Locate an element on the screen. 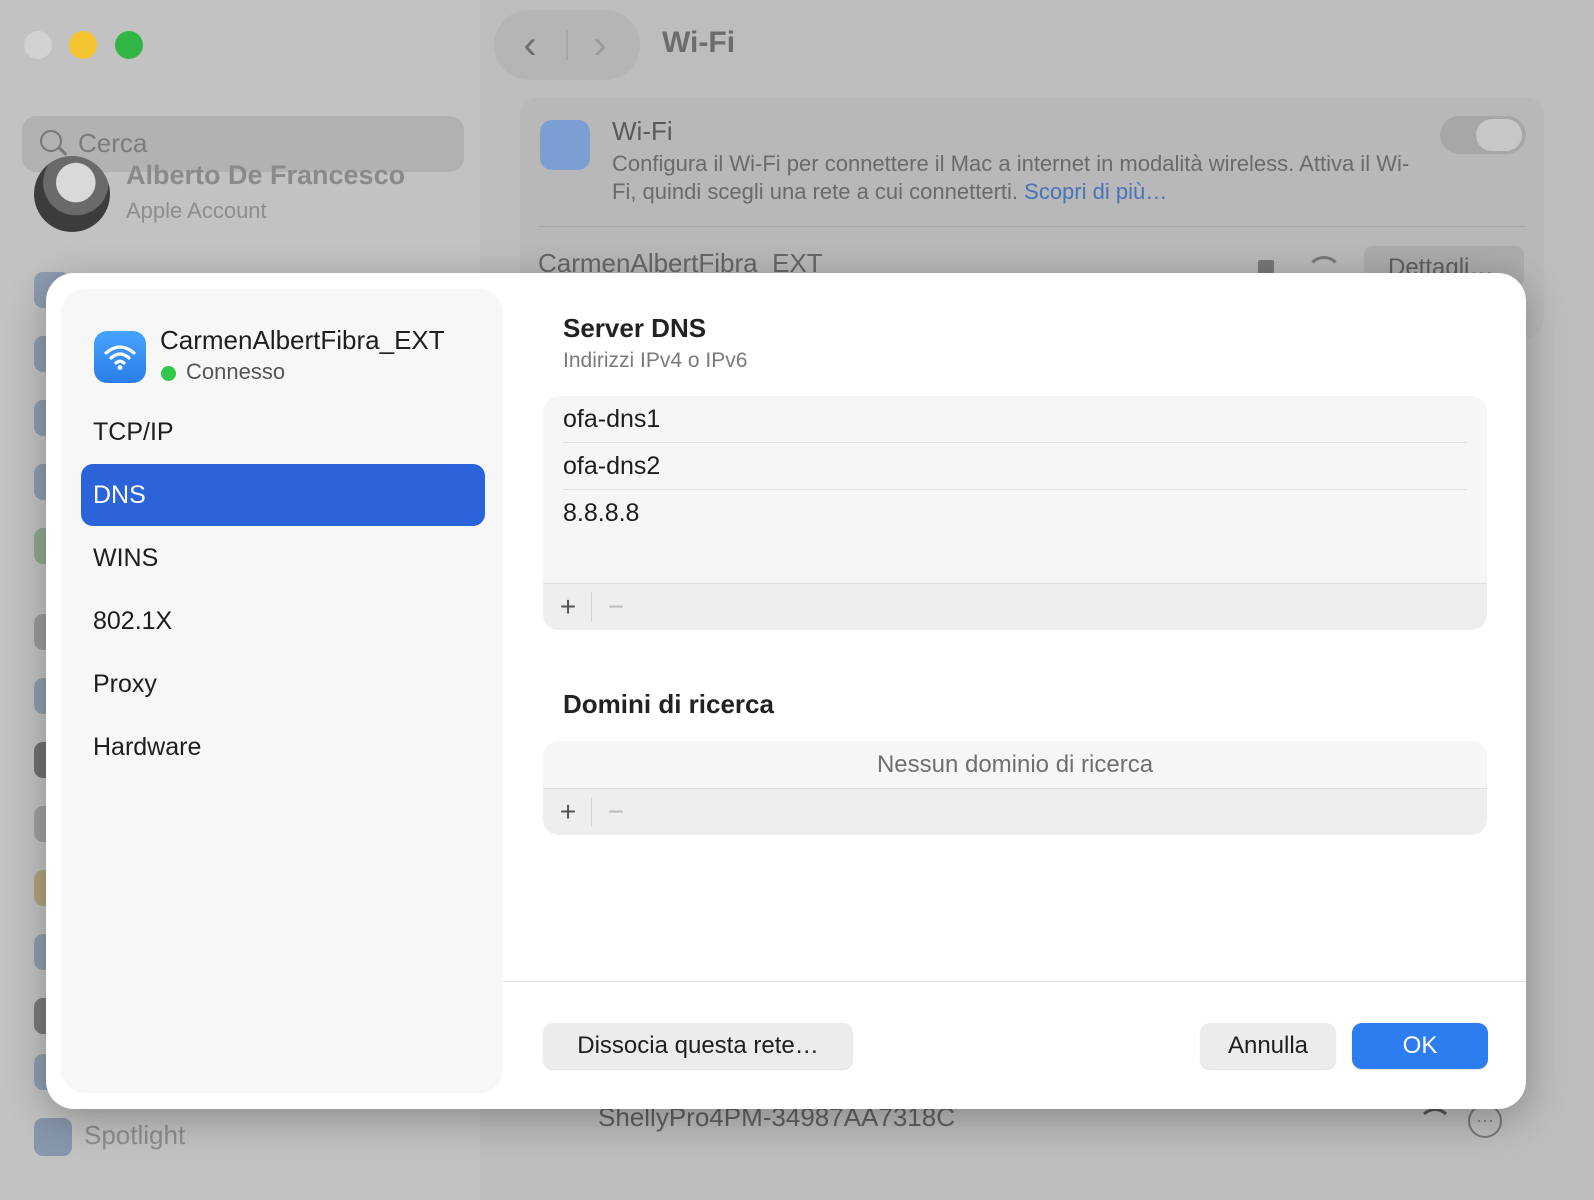 The height and width of the screenshot is (1200, 1594). dns-list-footer: + − is located at coordinates (1015, 606).